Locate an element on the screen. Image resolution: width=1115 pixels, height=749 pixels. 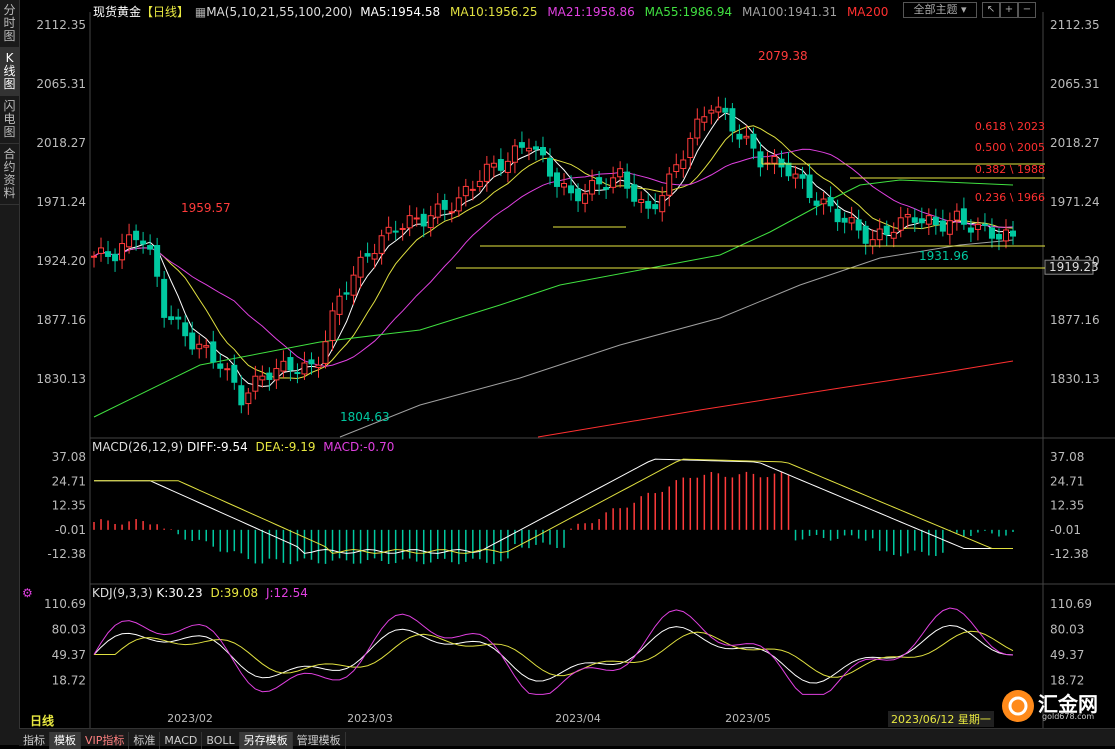
price-axis-left-label: 2065.31 is located at coordinates (61, 84).